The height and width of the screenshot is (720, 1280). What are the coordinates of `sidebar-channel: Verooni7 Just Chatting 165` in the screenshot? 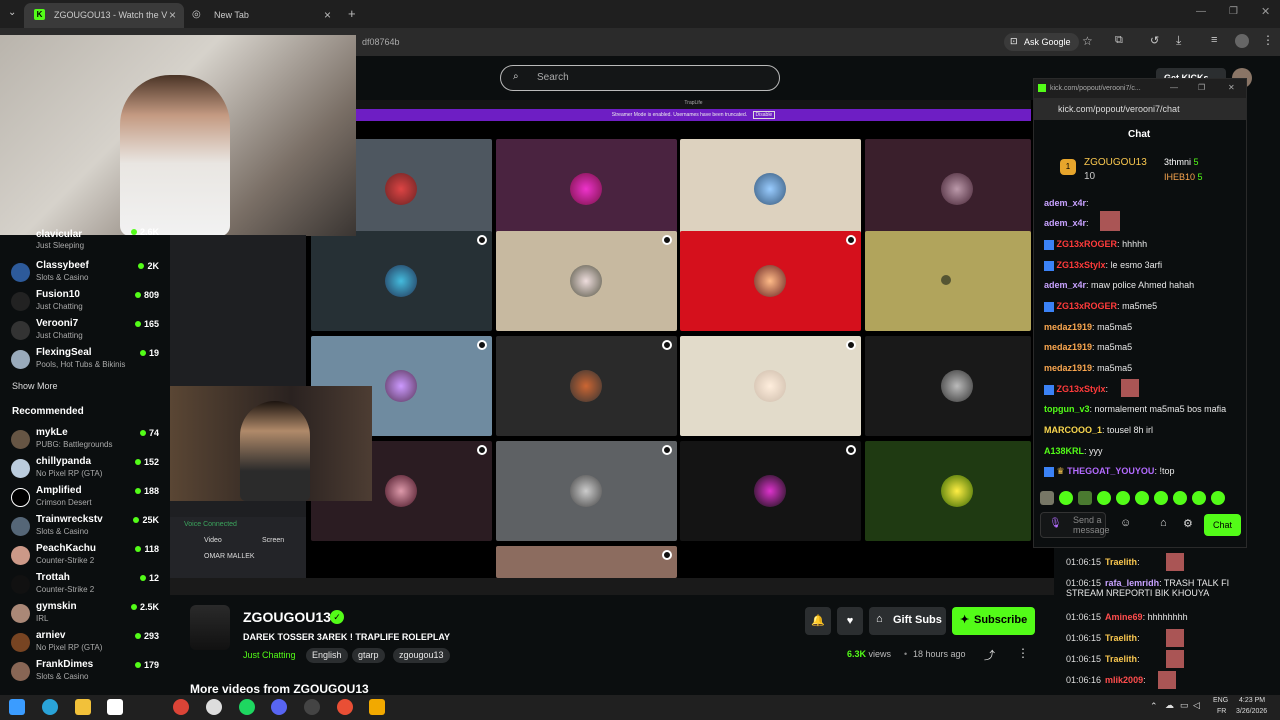 It's located at (85, 330).